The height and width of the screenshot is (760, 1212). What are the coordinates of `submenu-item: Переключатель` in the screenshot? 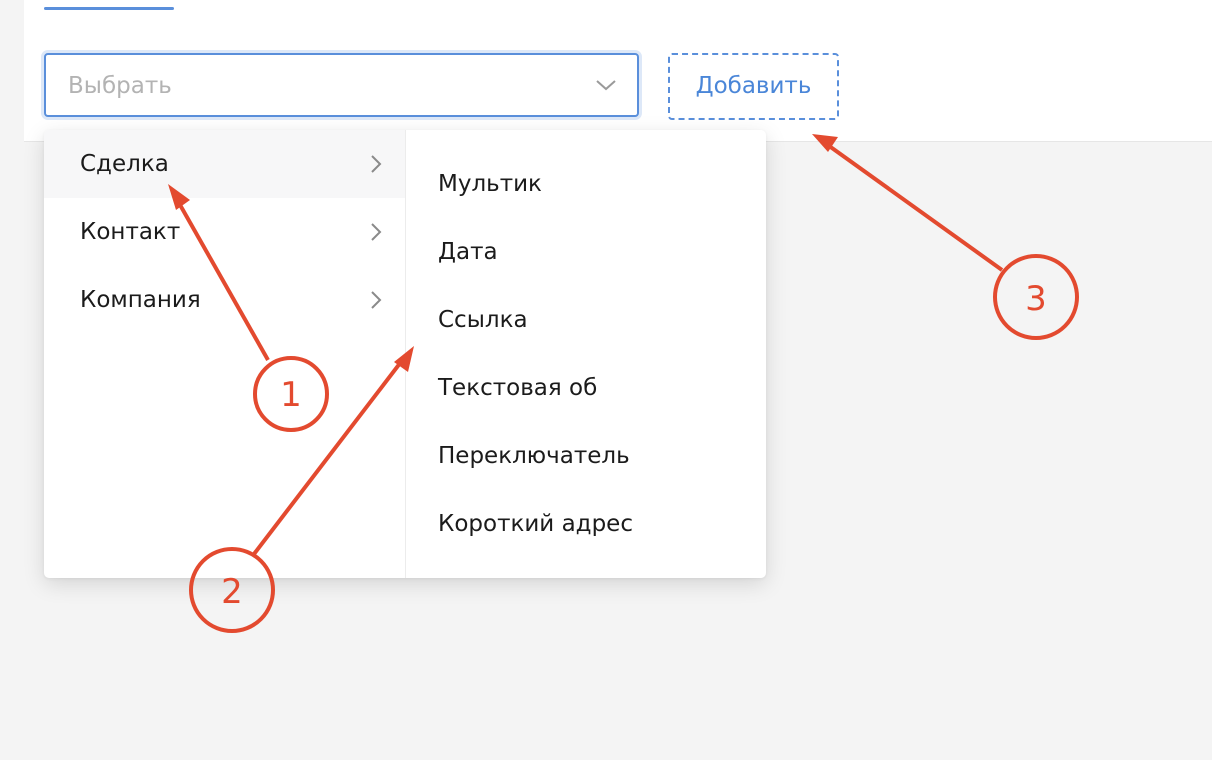 It's located at (586, 456).